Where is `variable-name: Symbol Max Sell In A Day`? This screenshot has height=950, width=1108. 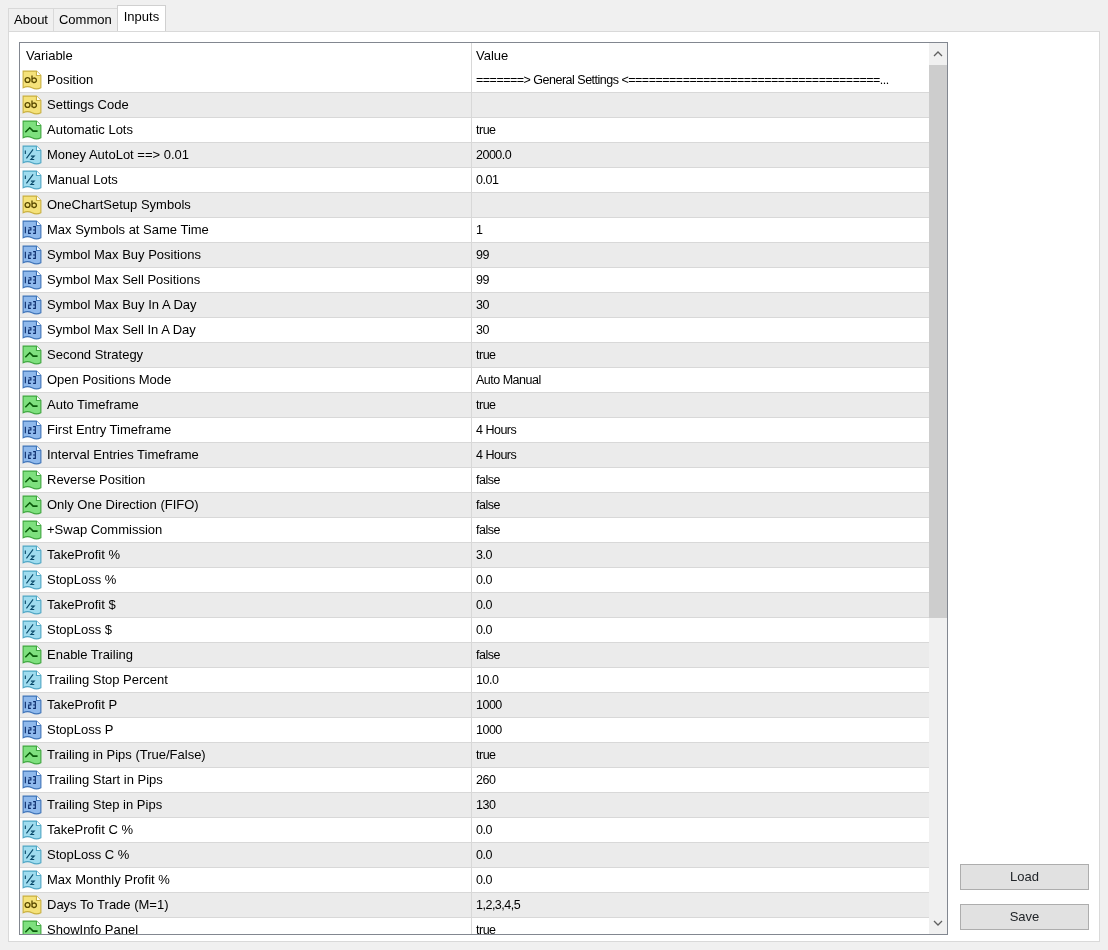 variable-name: Symbol Max Sell In A Day is located at coordinates (121, 330).